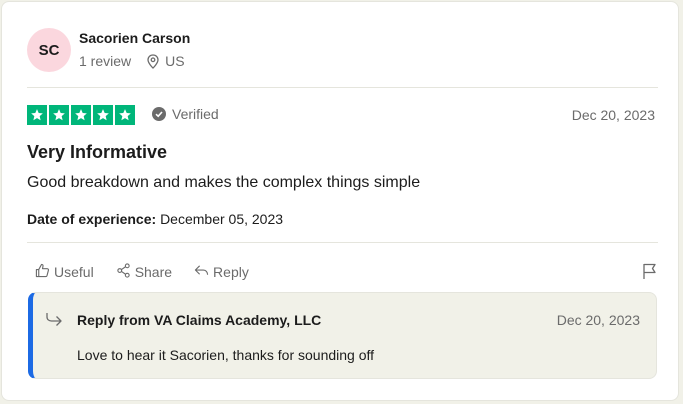 The height and width of the screenshot is (404, 683). Describe the element at coordinates (199, 320) in the screenshot. I see `reply-from: Reply from VA Claims Academy, LLC` at that location.